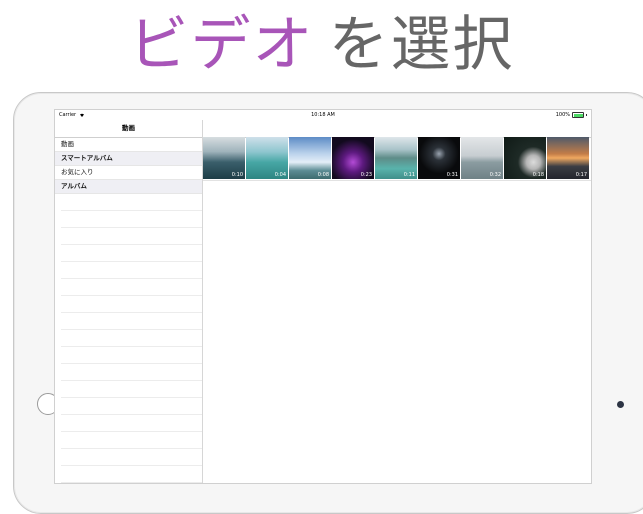  What do you see at coordinates (221, 45) in the screenshot?
I see `headline-accent: ビデオ` at bounding box center [221, 45].